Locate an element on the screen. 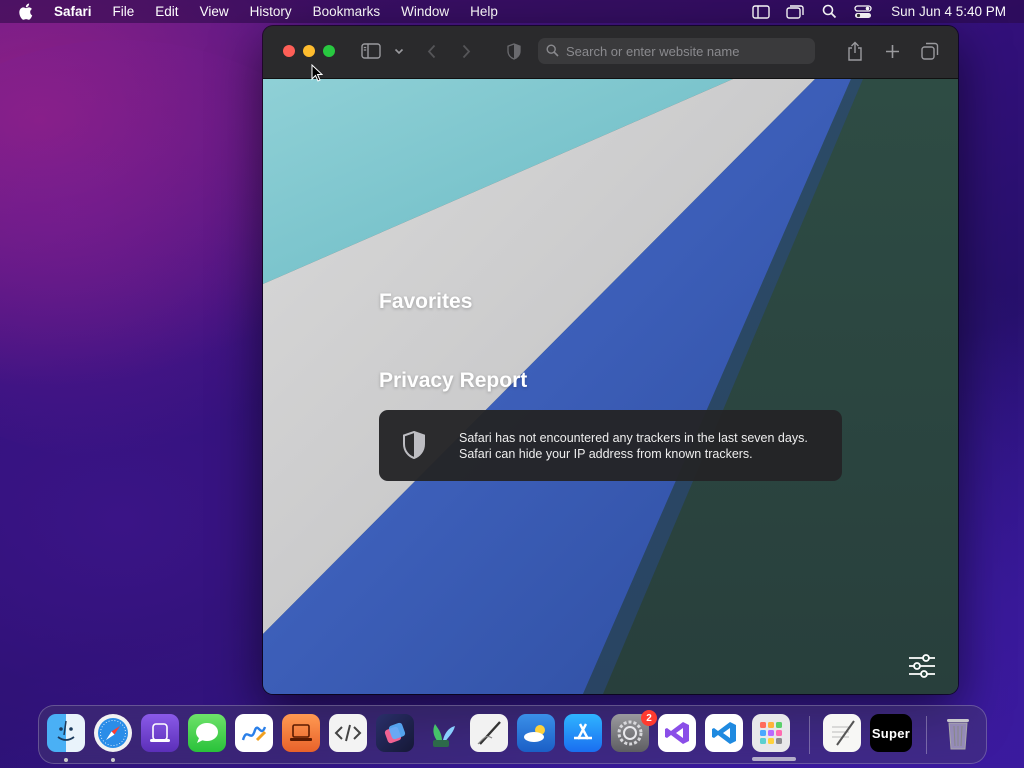  screen-mirror-icon is located at coordinates (795, 12).